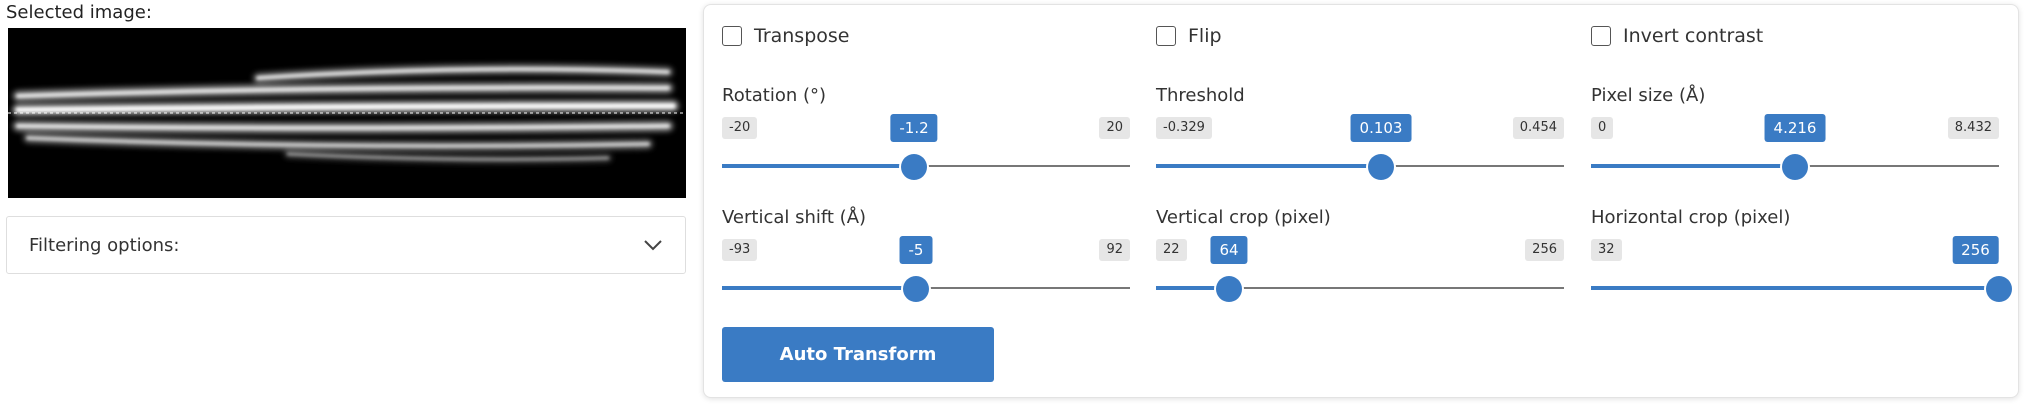  Describe the element at coordinates (1229, 250) in the screenshot. I see `slider-value-badge: 64` at that location.